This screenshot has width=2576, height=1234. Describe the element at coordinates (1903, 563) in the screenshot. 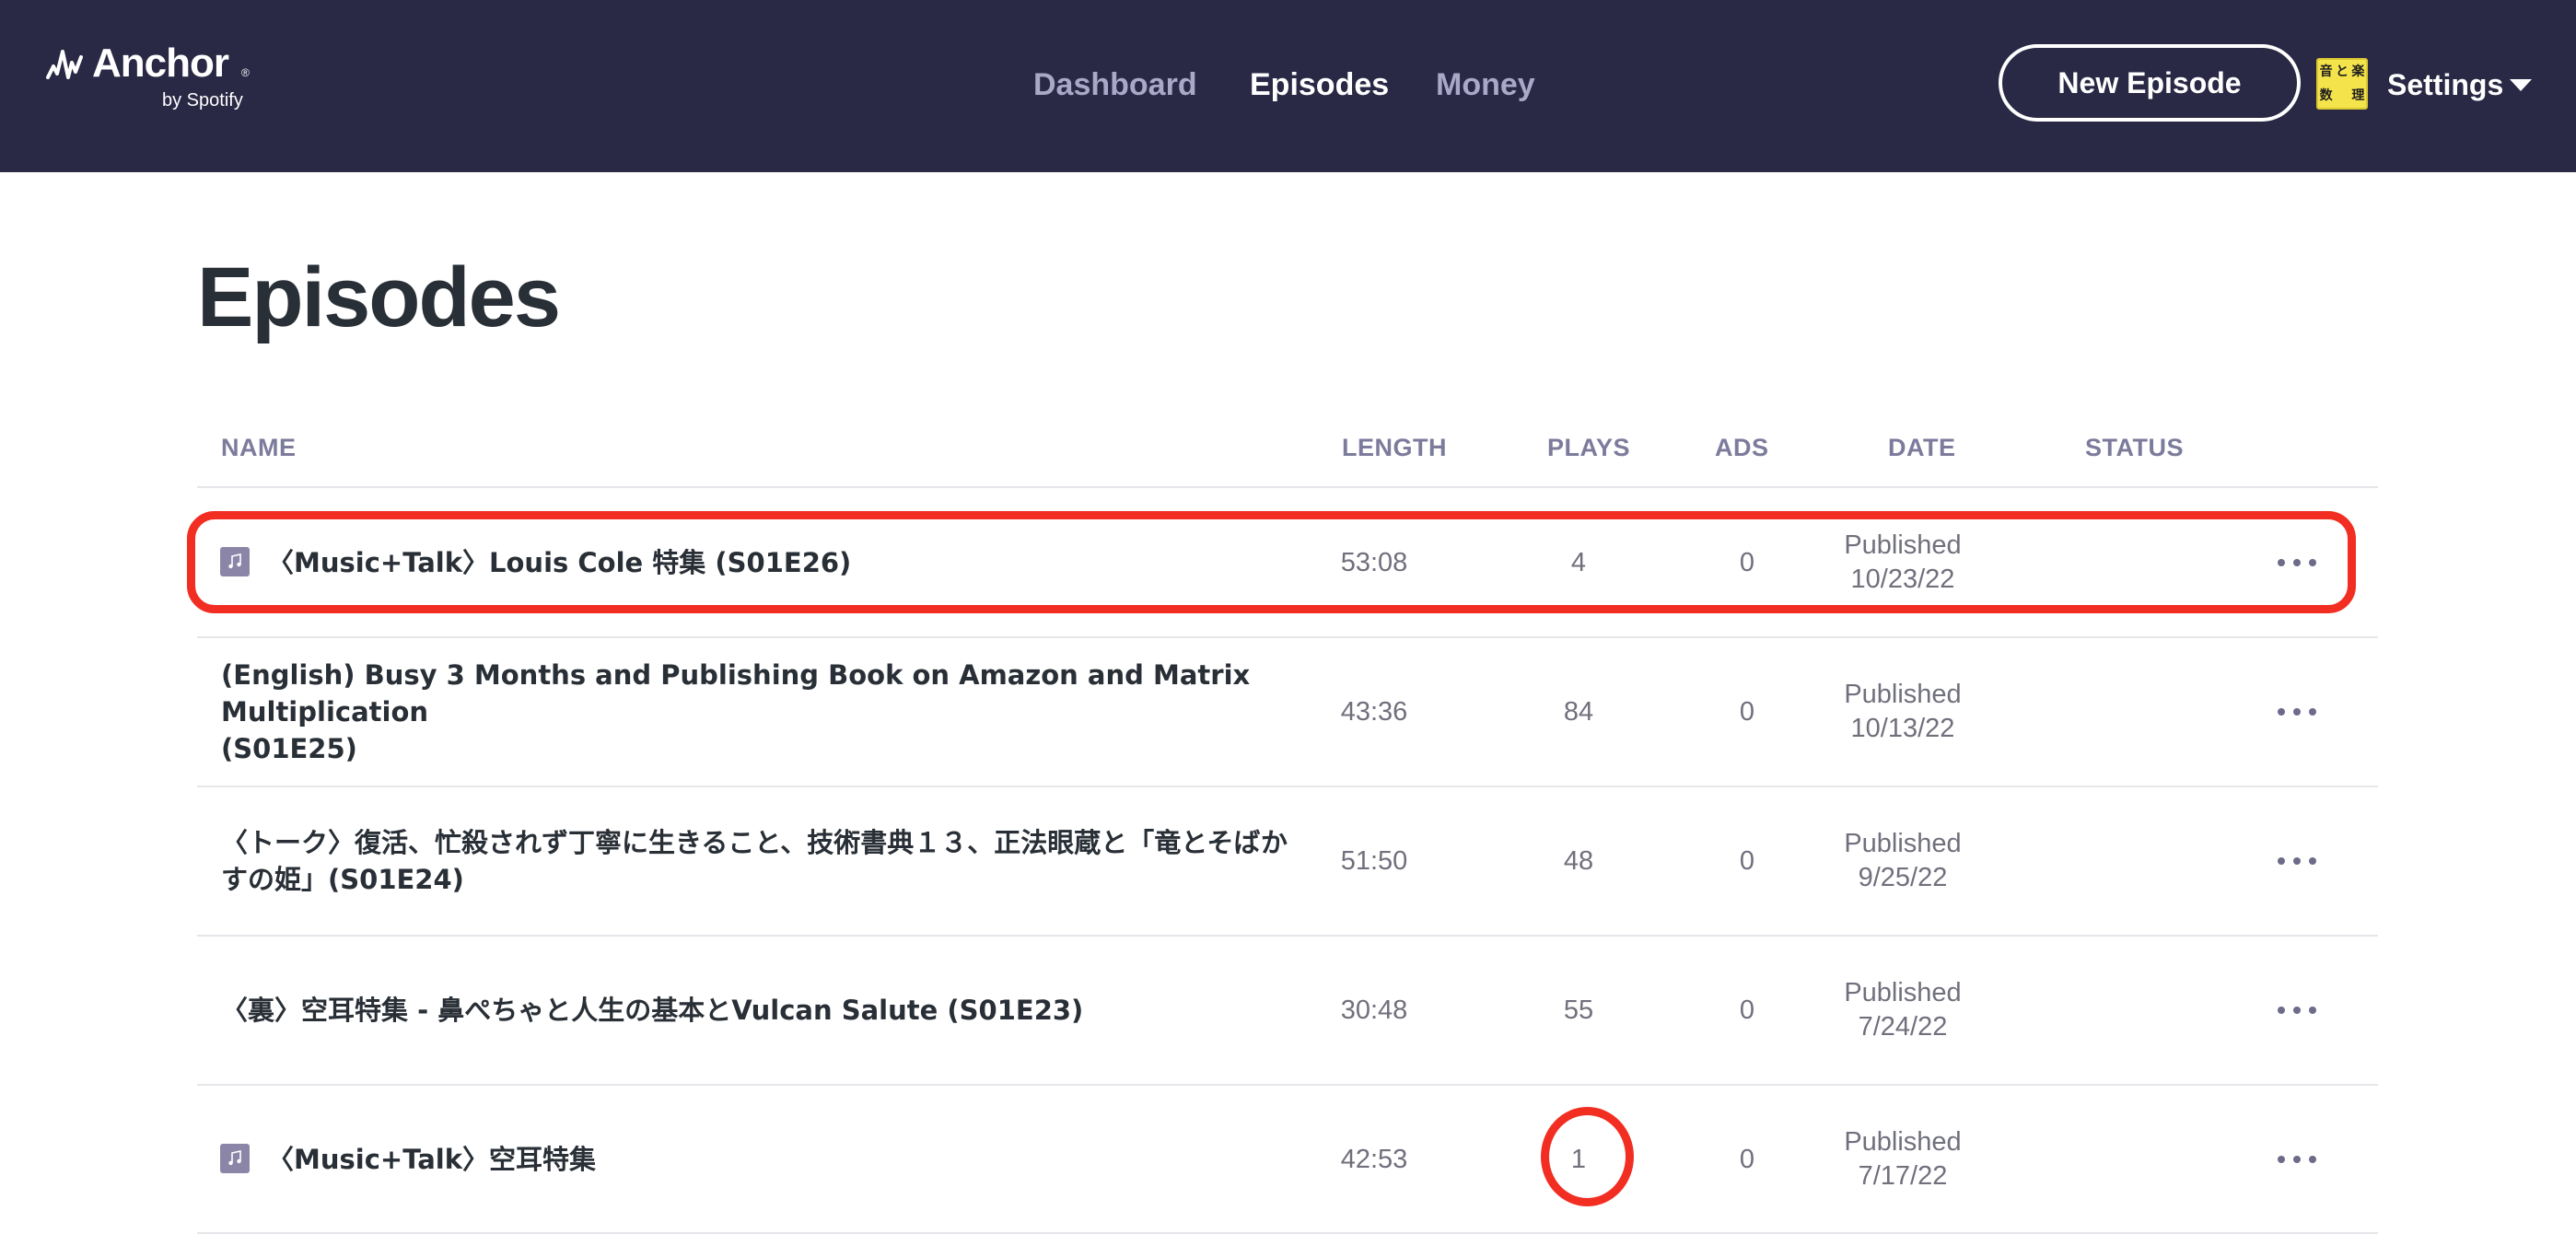

I see `episode-date: Published 10/23/22` at that location.